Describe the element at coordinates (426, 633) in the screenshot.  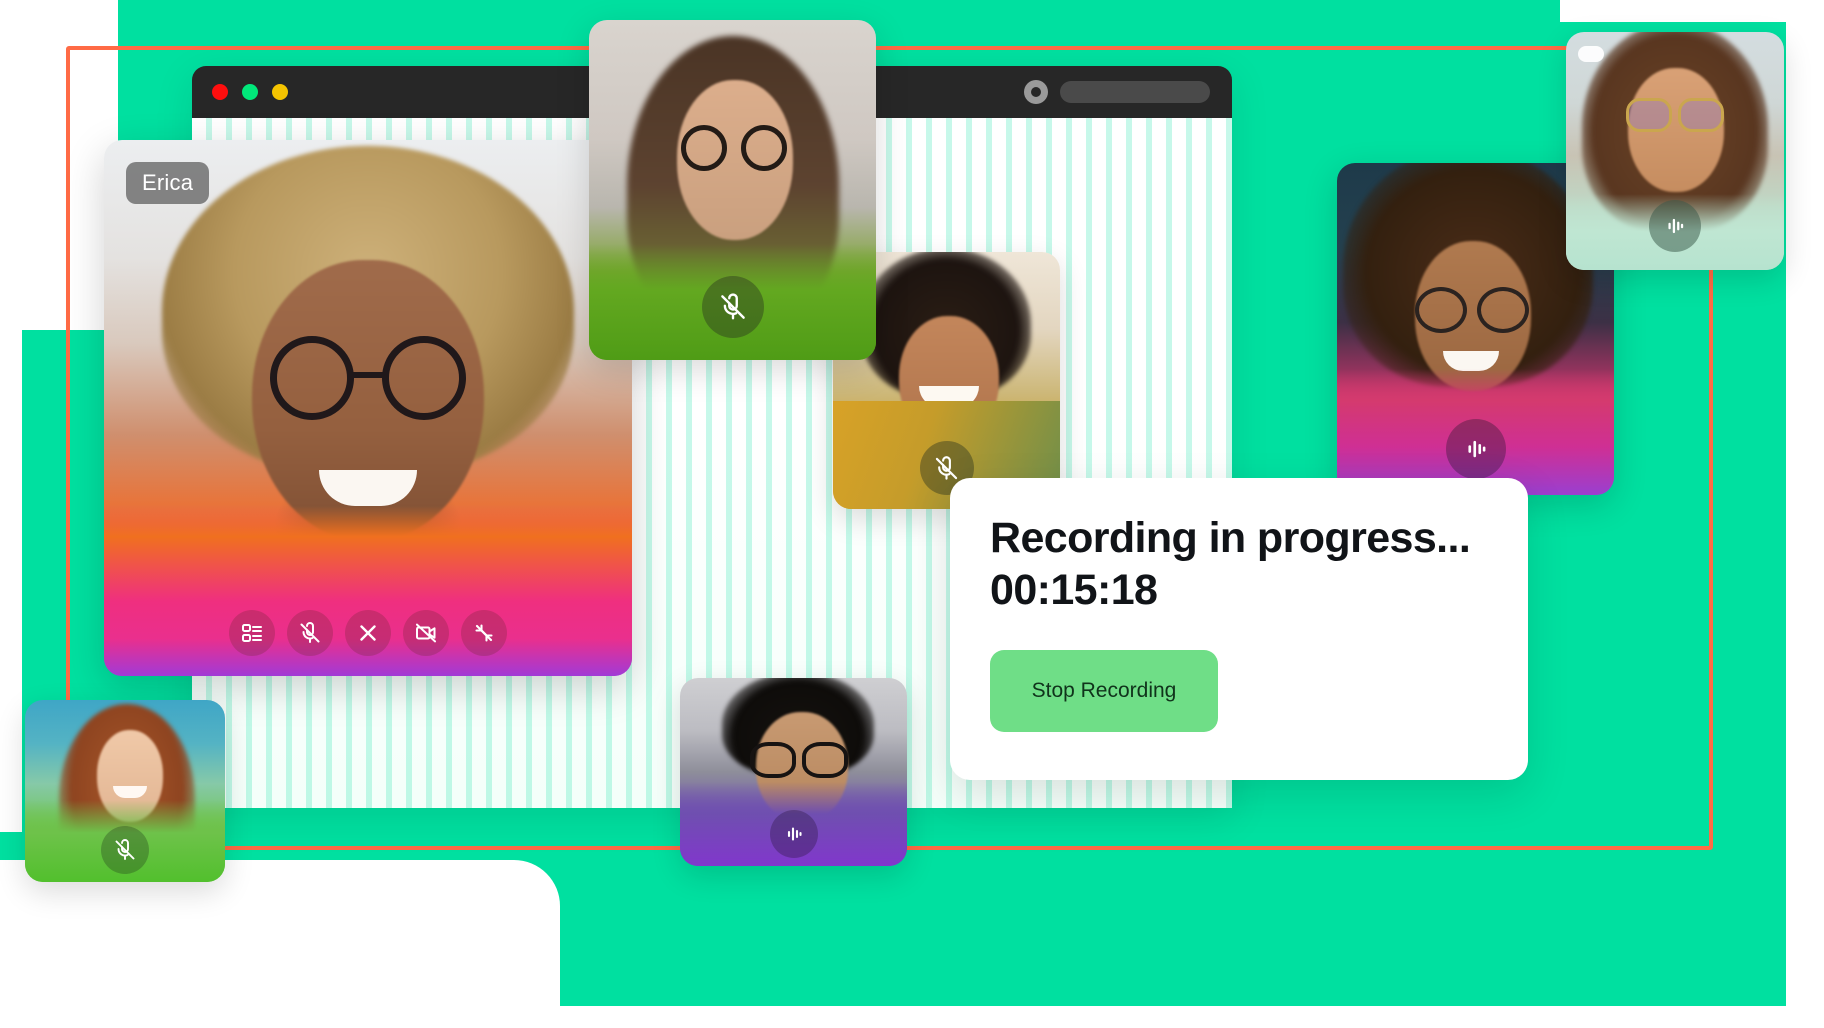
I see `stop-video-button` at that location.